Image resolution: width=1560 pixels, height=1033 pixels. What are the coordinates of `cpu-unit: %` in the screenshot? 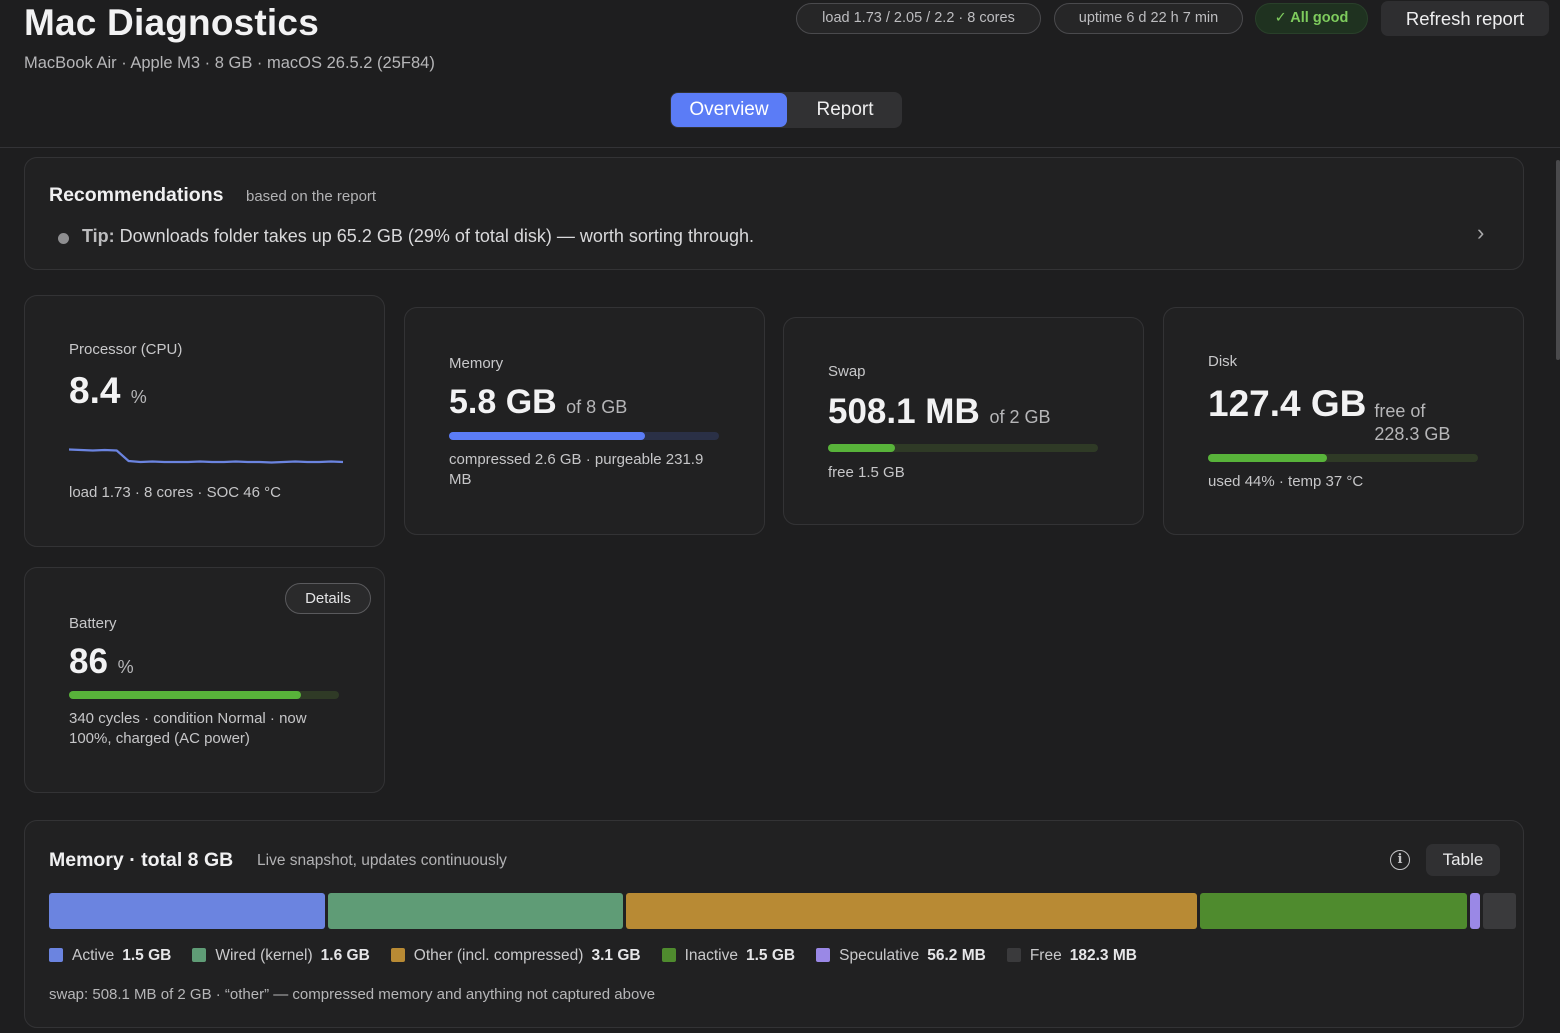 It's located at (138, 397).